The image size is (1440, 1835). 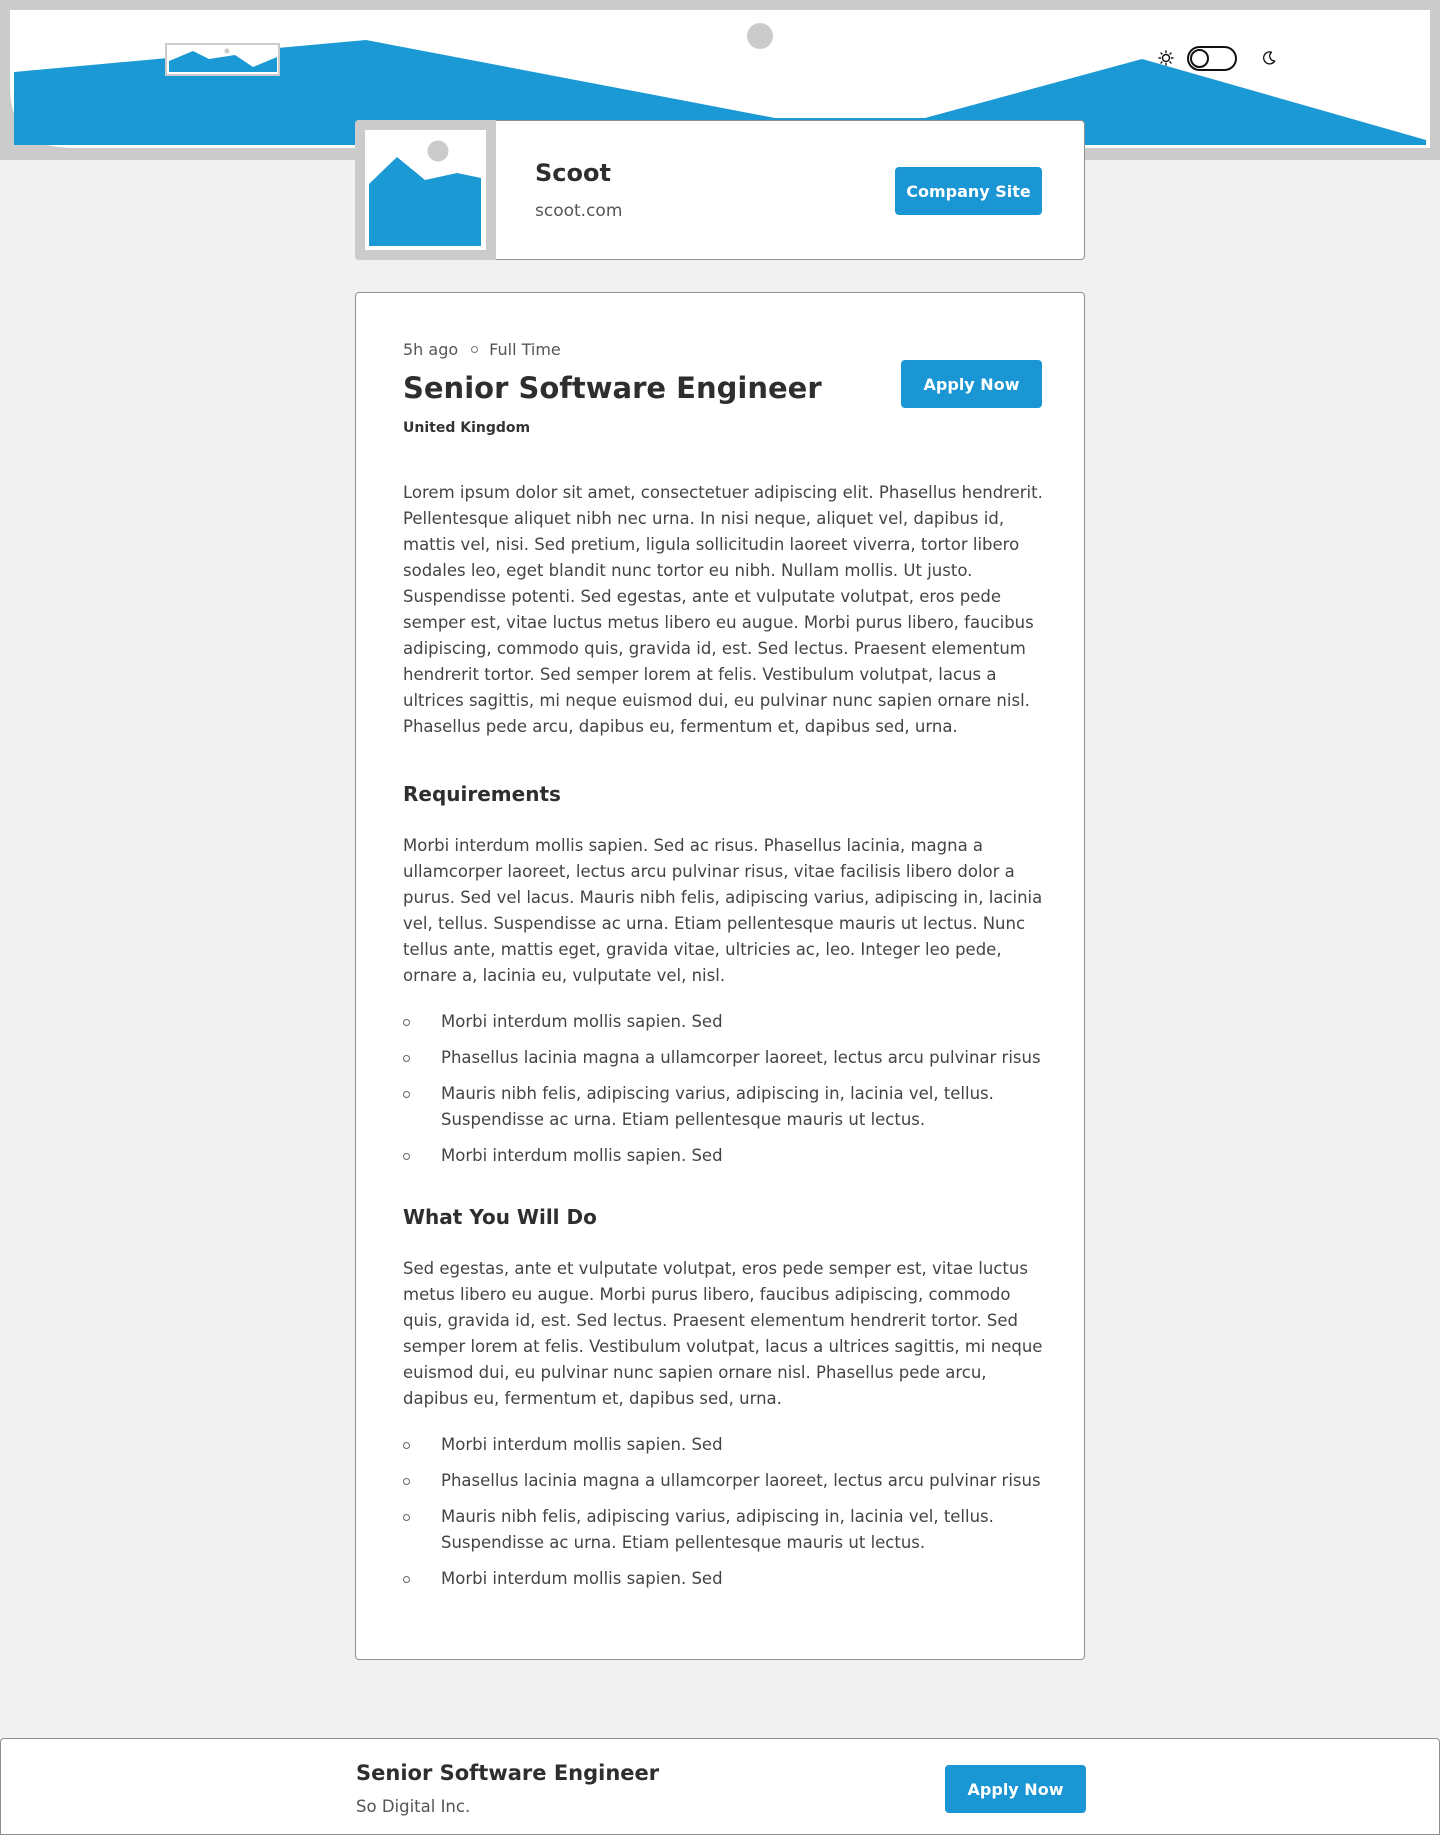 I want to click on switch-knob, so click(x=1199, y=58).